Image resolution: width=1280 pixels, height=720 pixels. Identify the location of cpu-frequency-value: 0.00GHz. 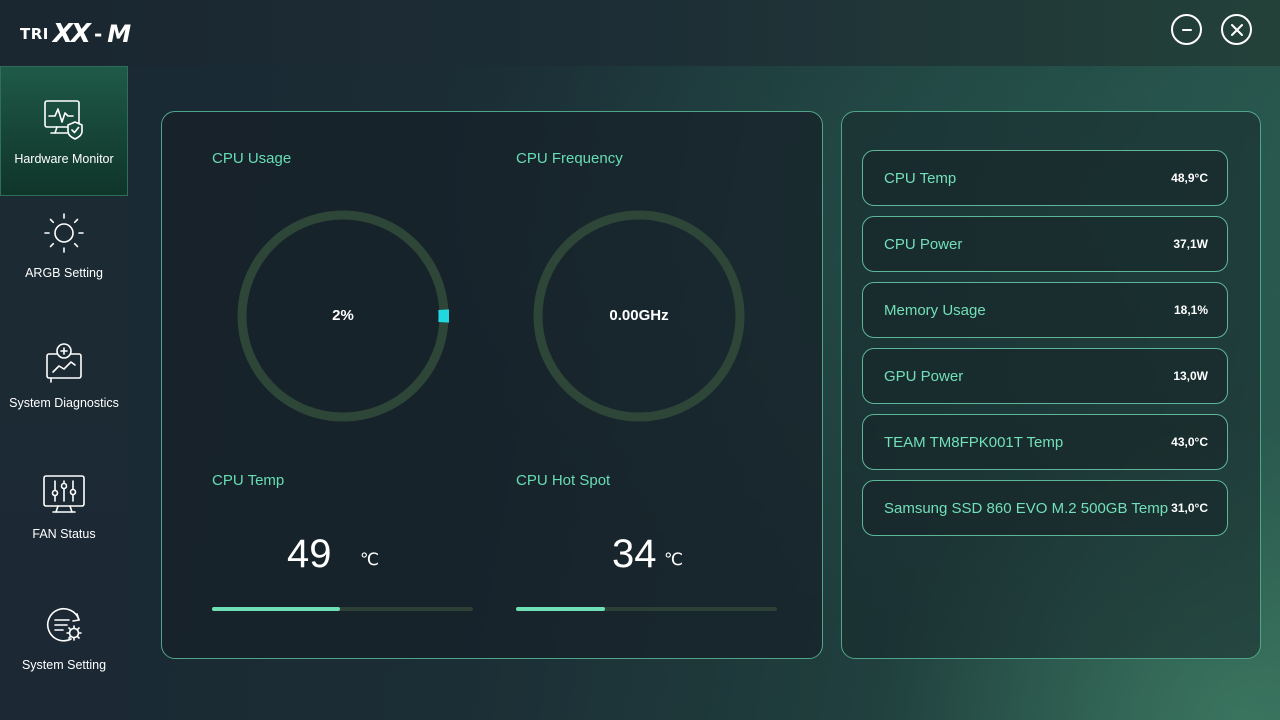
(639, 315).